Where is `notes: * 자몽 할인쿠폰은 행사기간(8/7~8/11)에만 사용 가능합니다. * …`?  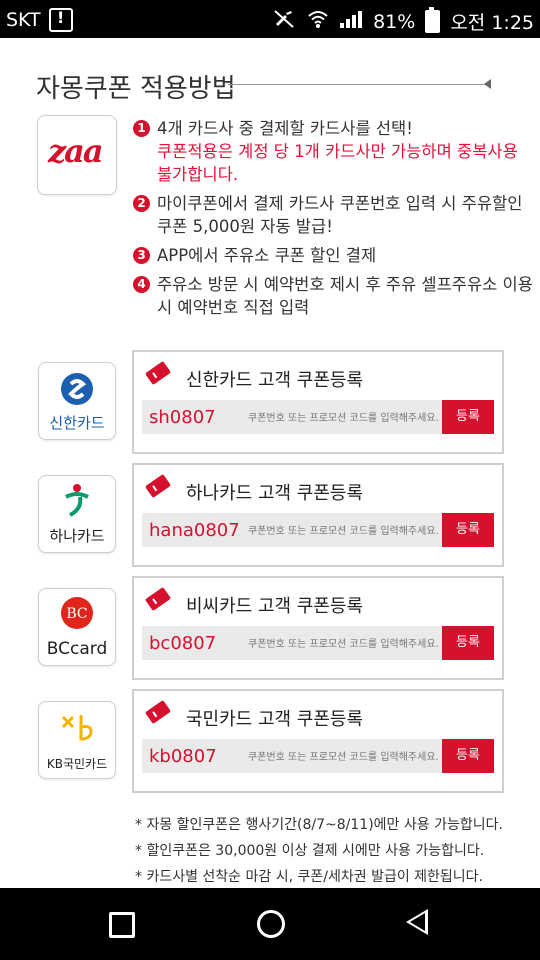 notes: * 자몽 할인쿠폰은 행사기간(8/7~8/11)에만 사용 가능합니다. * … is located at coordinates (319, 851).